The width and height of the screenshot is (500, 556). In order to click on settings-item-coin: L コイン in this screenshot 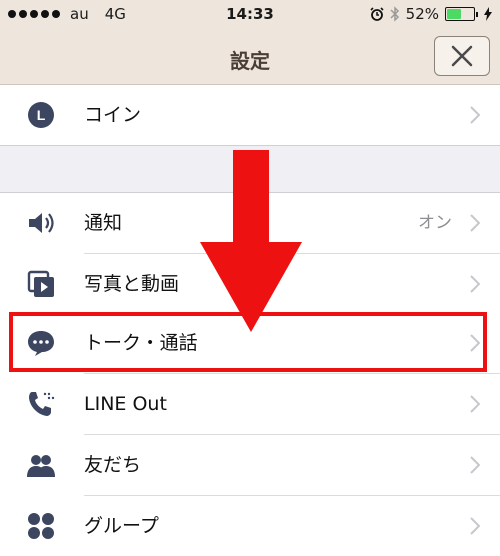, I will do `click(250, 115)`.